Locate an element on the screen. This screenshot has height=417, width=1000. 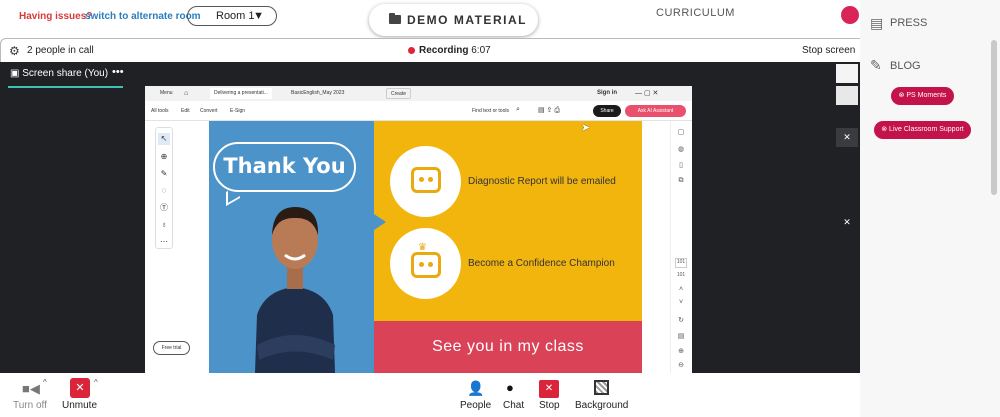
live-support-label: Live Classroom Support is located at coordinates (926, 129).